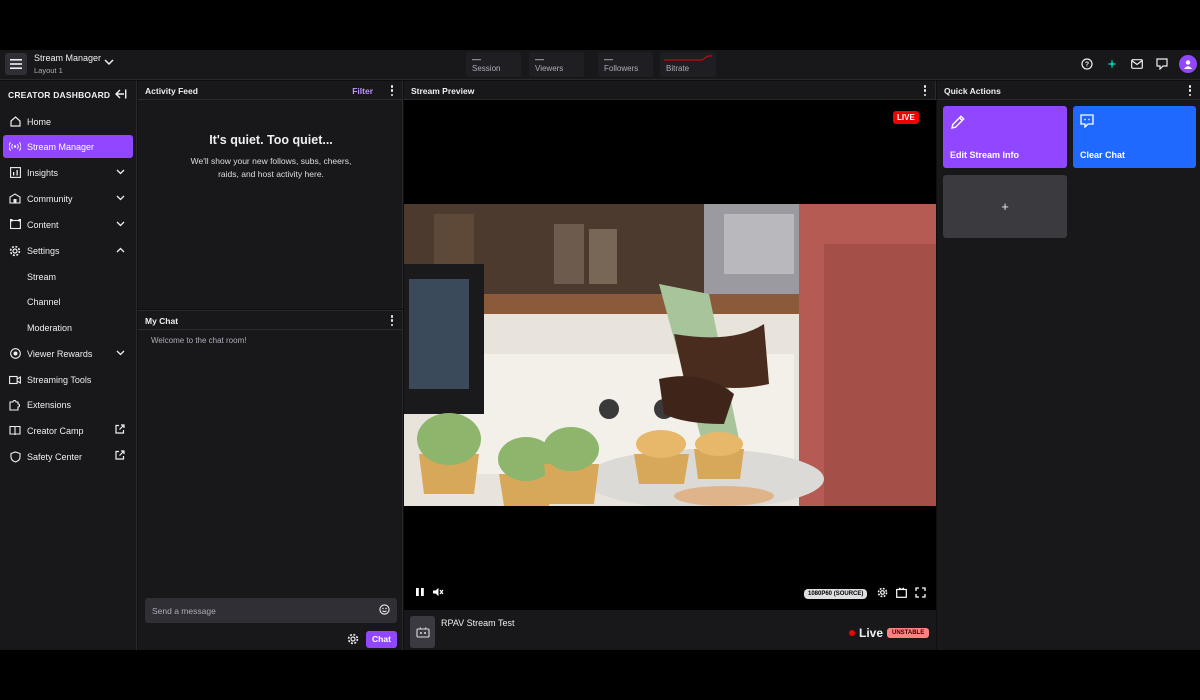 Image resolution: width=1200 pixels, height=700 pixels. Describe the element at coordinates (15, 251) in the screenshot. I see `gear-icon` at that location.